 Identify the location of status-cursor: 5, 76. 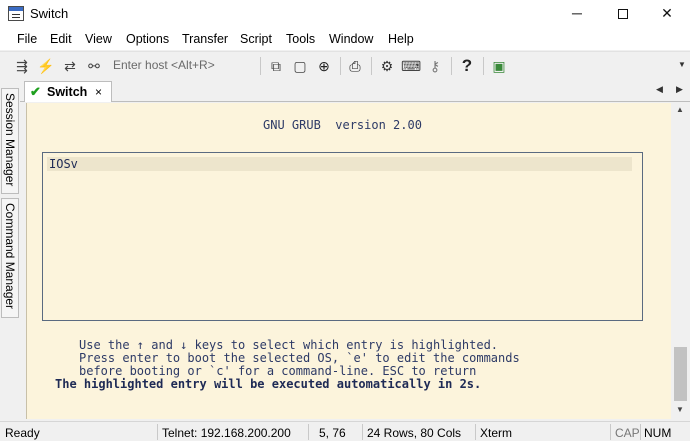
(332, 433).